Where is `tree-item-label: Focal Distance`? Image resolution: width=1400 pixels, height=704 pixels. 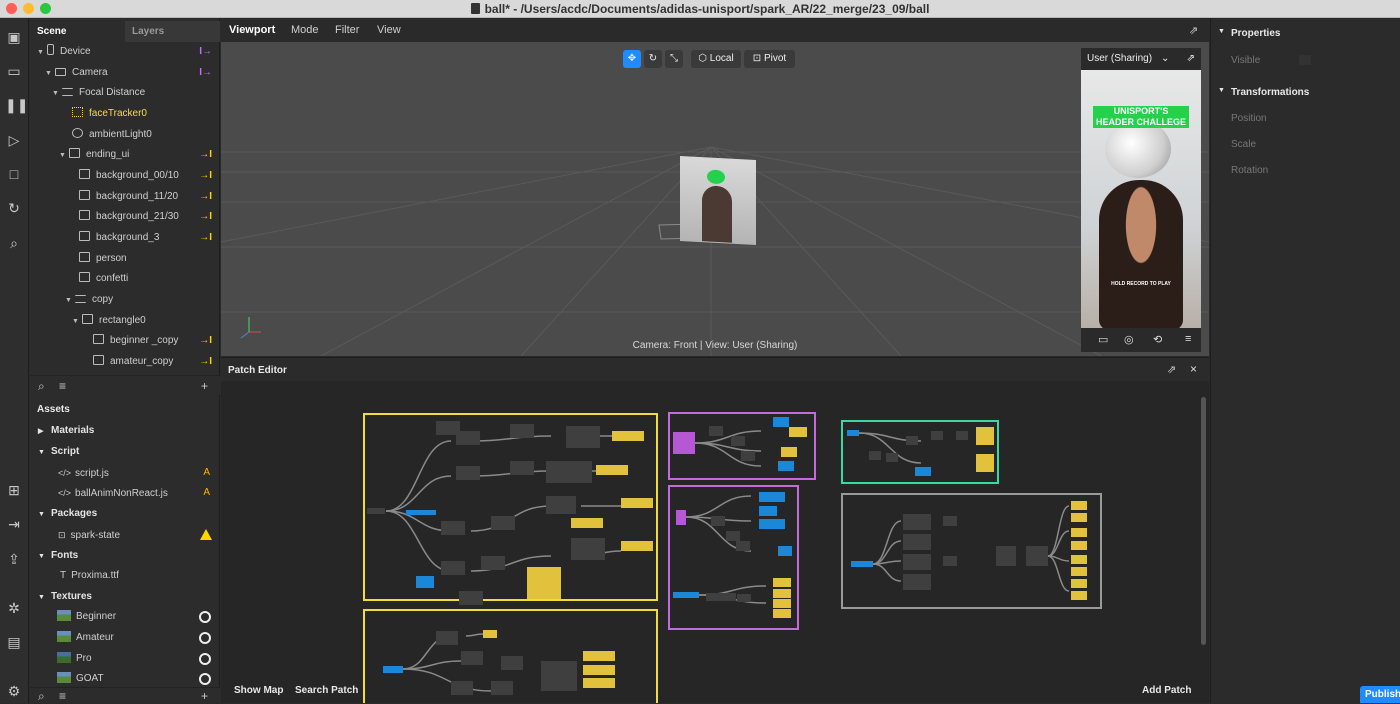 tree-item-label: Focal Distance is located at coordinates (112, 92).